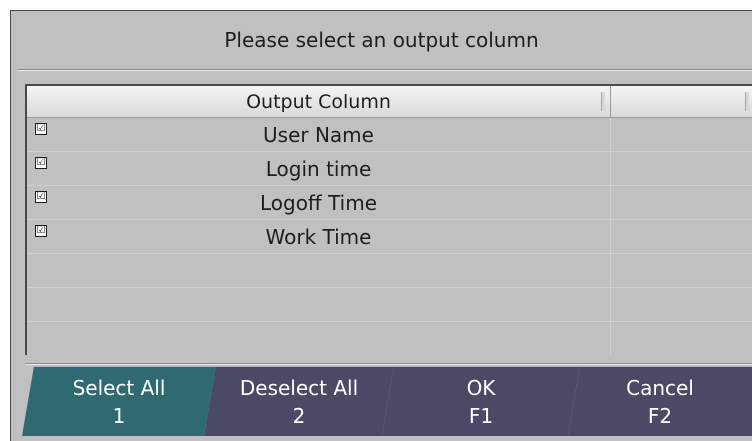  I want to click on table-row: ☑ Logoff Time, so click(389, 203).